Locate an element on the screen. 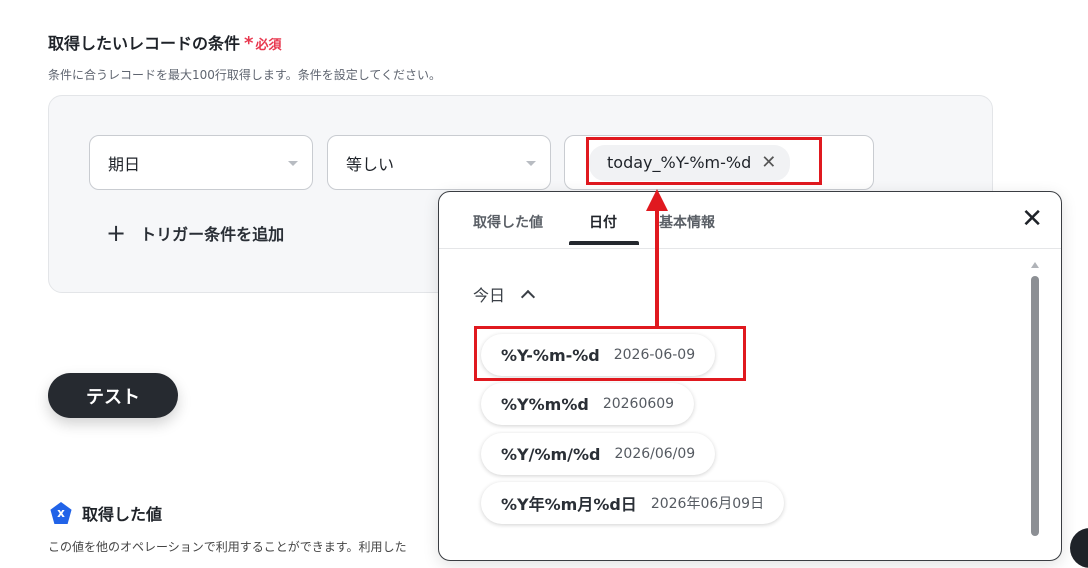 This screenshot has width=1088, height=568. format-option: %Y/%m/%d 2026/06/09 is located at coordinates (598, 454).